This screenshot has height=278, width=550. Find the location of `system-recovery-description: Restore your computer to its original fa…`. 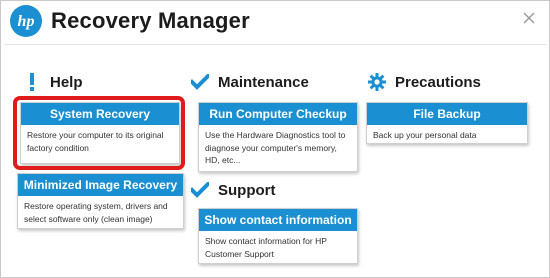

system-recovery-description: Restore your computer to its original fa… is located at coordinates (95, 141).